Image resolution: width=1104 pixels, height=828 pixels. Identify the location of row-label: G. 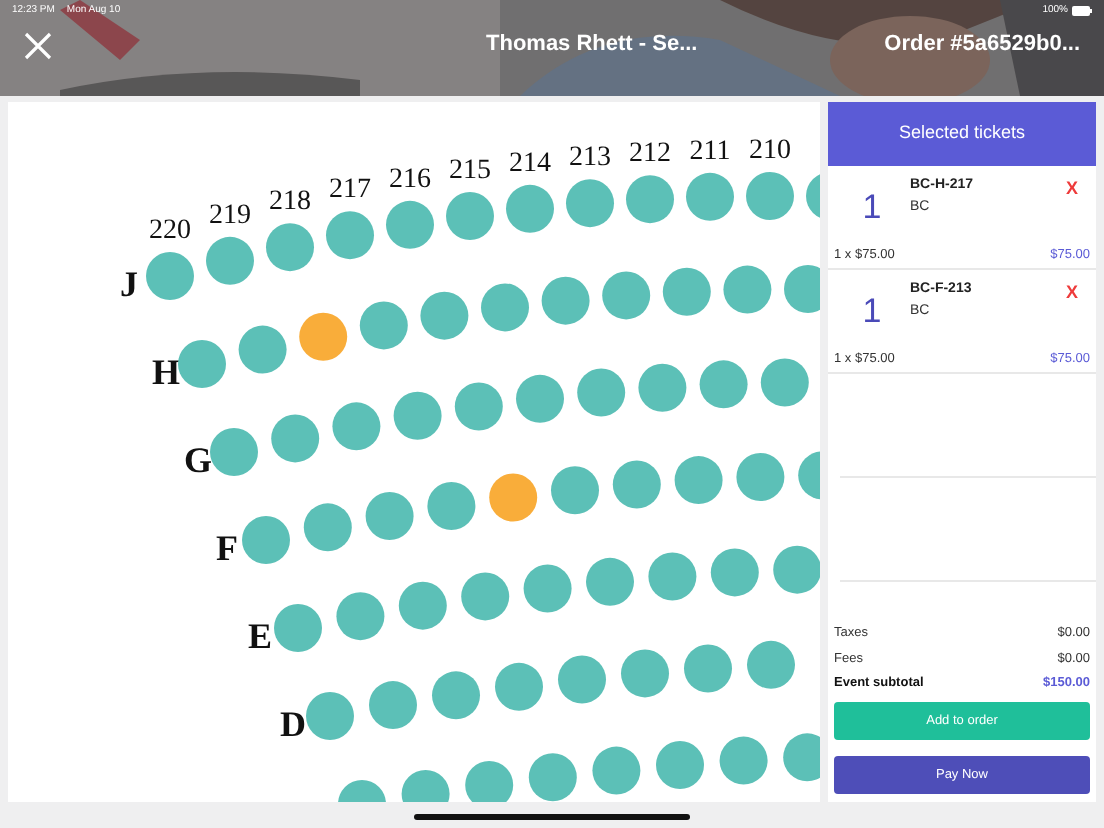
(198, 460).